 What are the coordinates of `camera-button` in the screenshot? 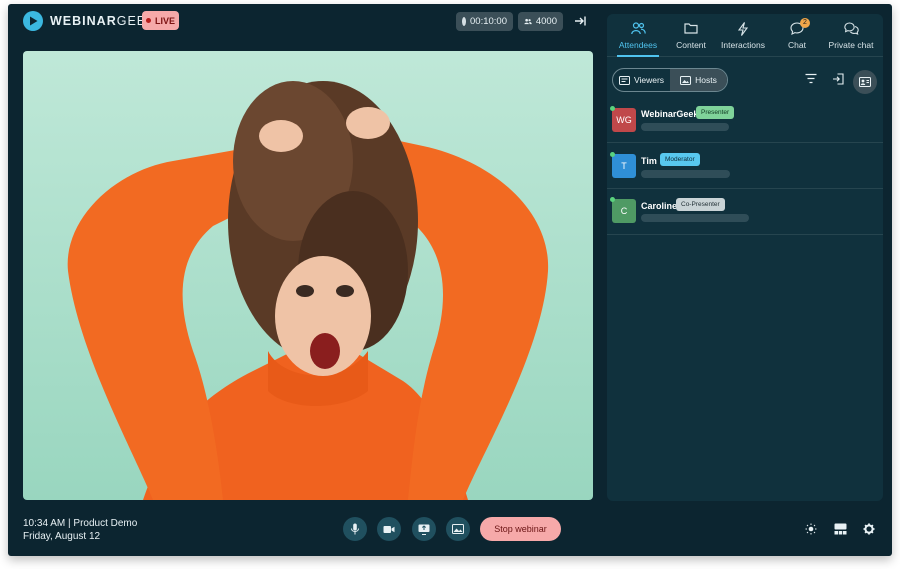 It's located at (389, 529).